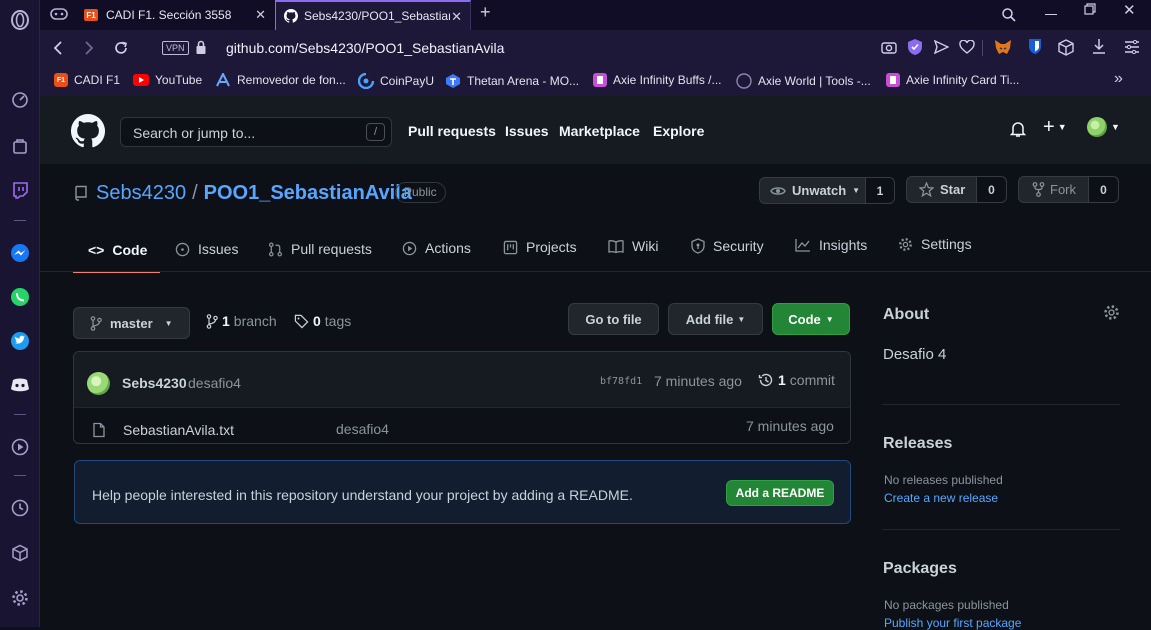  What do you see at coordinates (633, 246) in the screenshot?
I see `tab-wiki: Wiki` at bounding box center [633, 246].